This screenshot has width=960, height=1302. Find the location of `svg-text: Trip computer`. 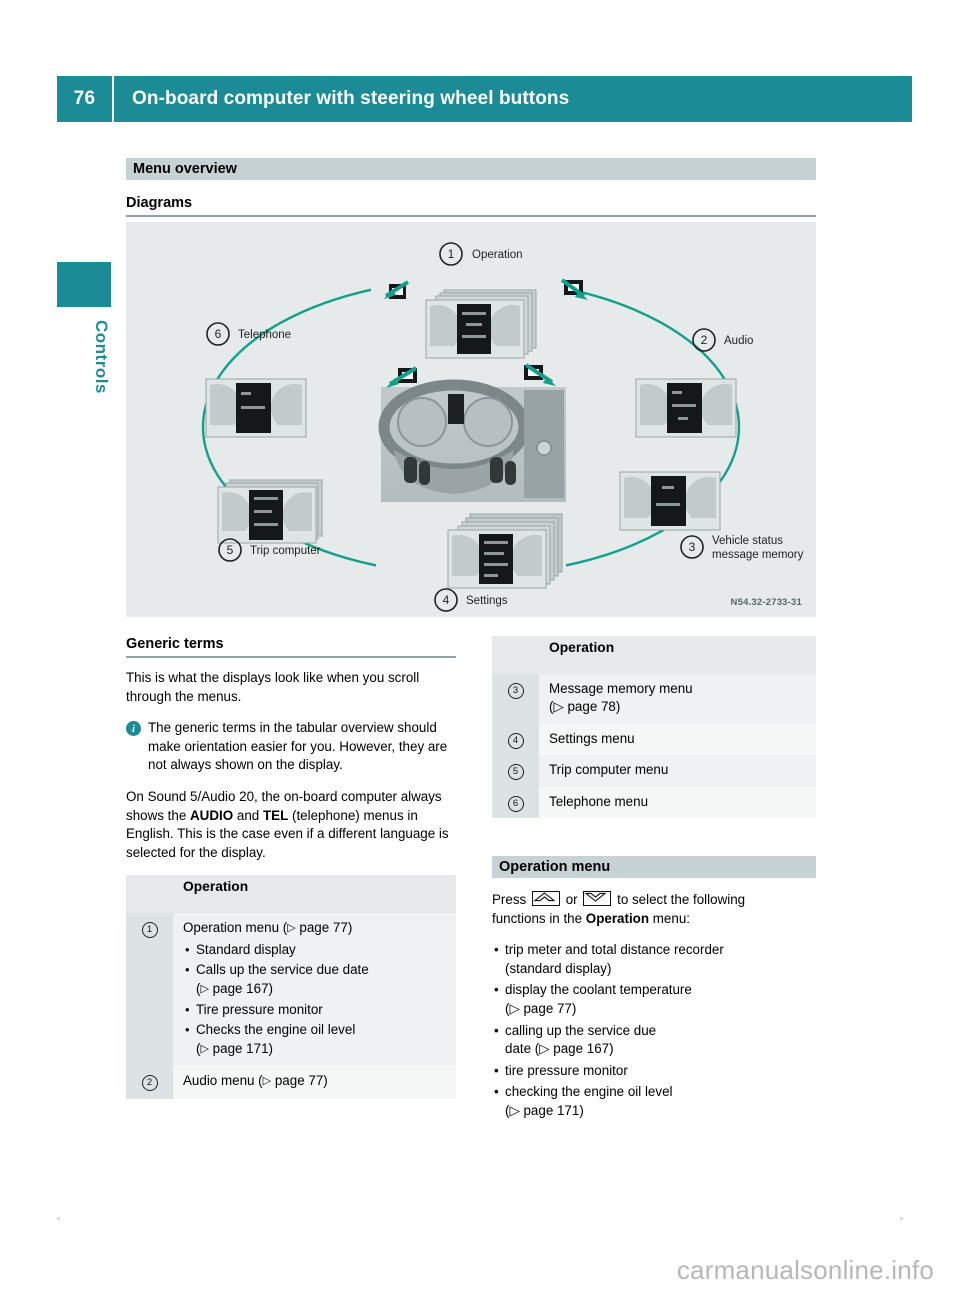

svg-text: Trip computer is located at coordinates (285, 551).